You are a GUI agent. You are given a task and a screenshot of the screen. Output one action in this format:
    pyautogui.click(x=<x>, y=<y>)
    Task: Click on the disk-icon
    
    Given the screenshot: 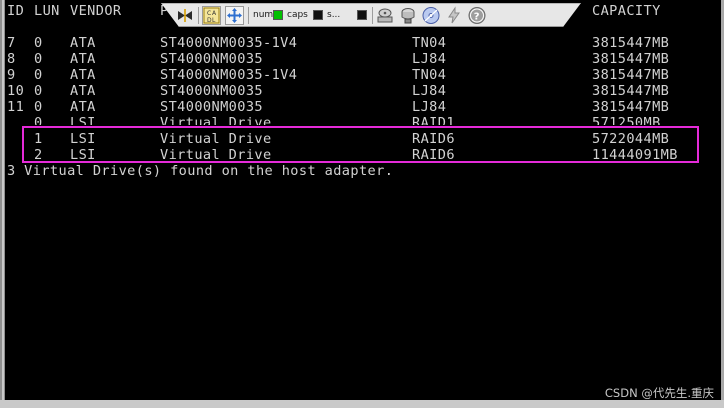 What is the action you would take?
    pyautogui.click(x=385, y=15)
    